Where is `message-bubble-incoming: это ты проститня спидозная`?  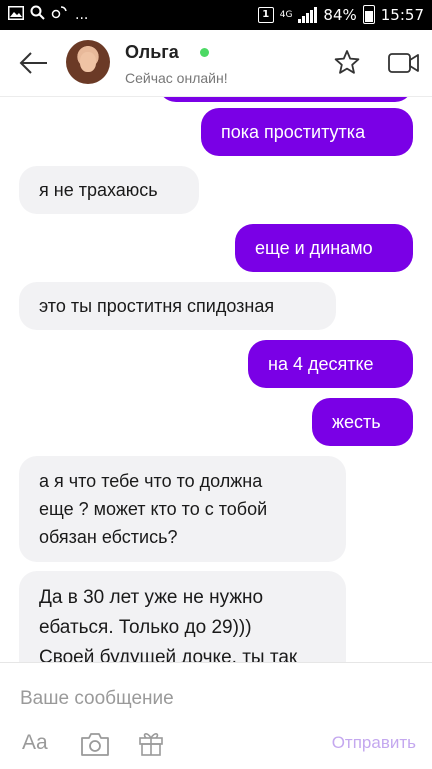 message-bubble-incoming: это ты проститня спидозная is located at coordinates (177, 306).